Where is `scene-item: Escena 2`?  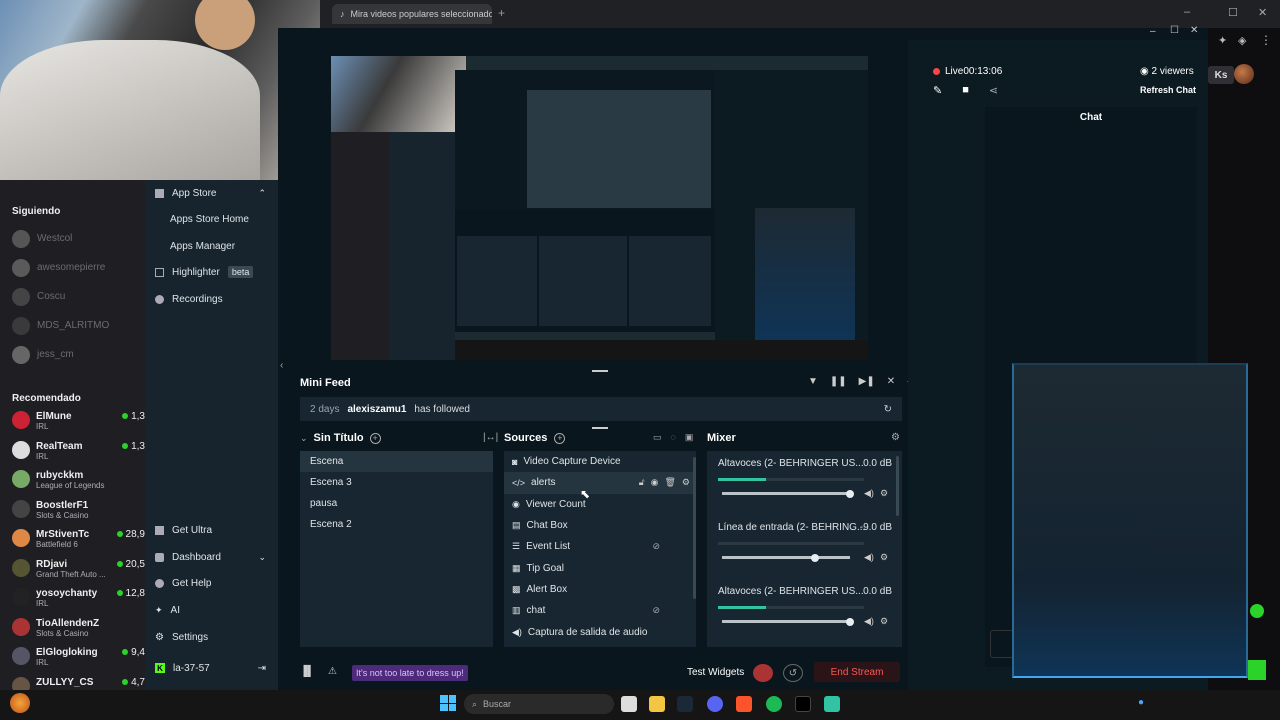 scene-item: Escena 2 is located at coordinates (396, 524).